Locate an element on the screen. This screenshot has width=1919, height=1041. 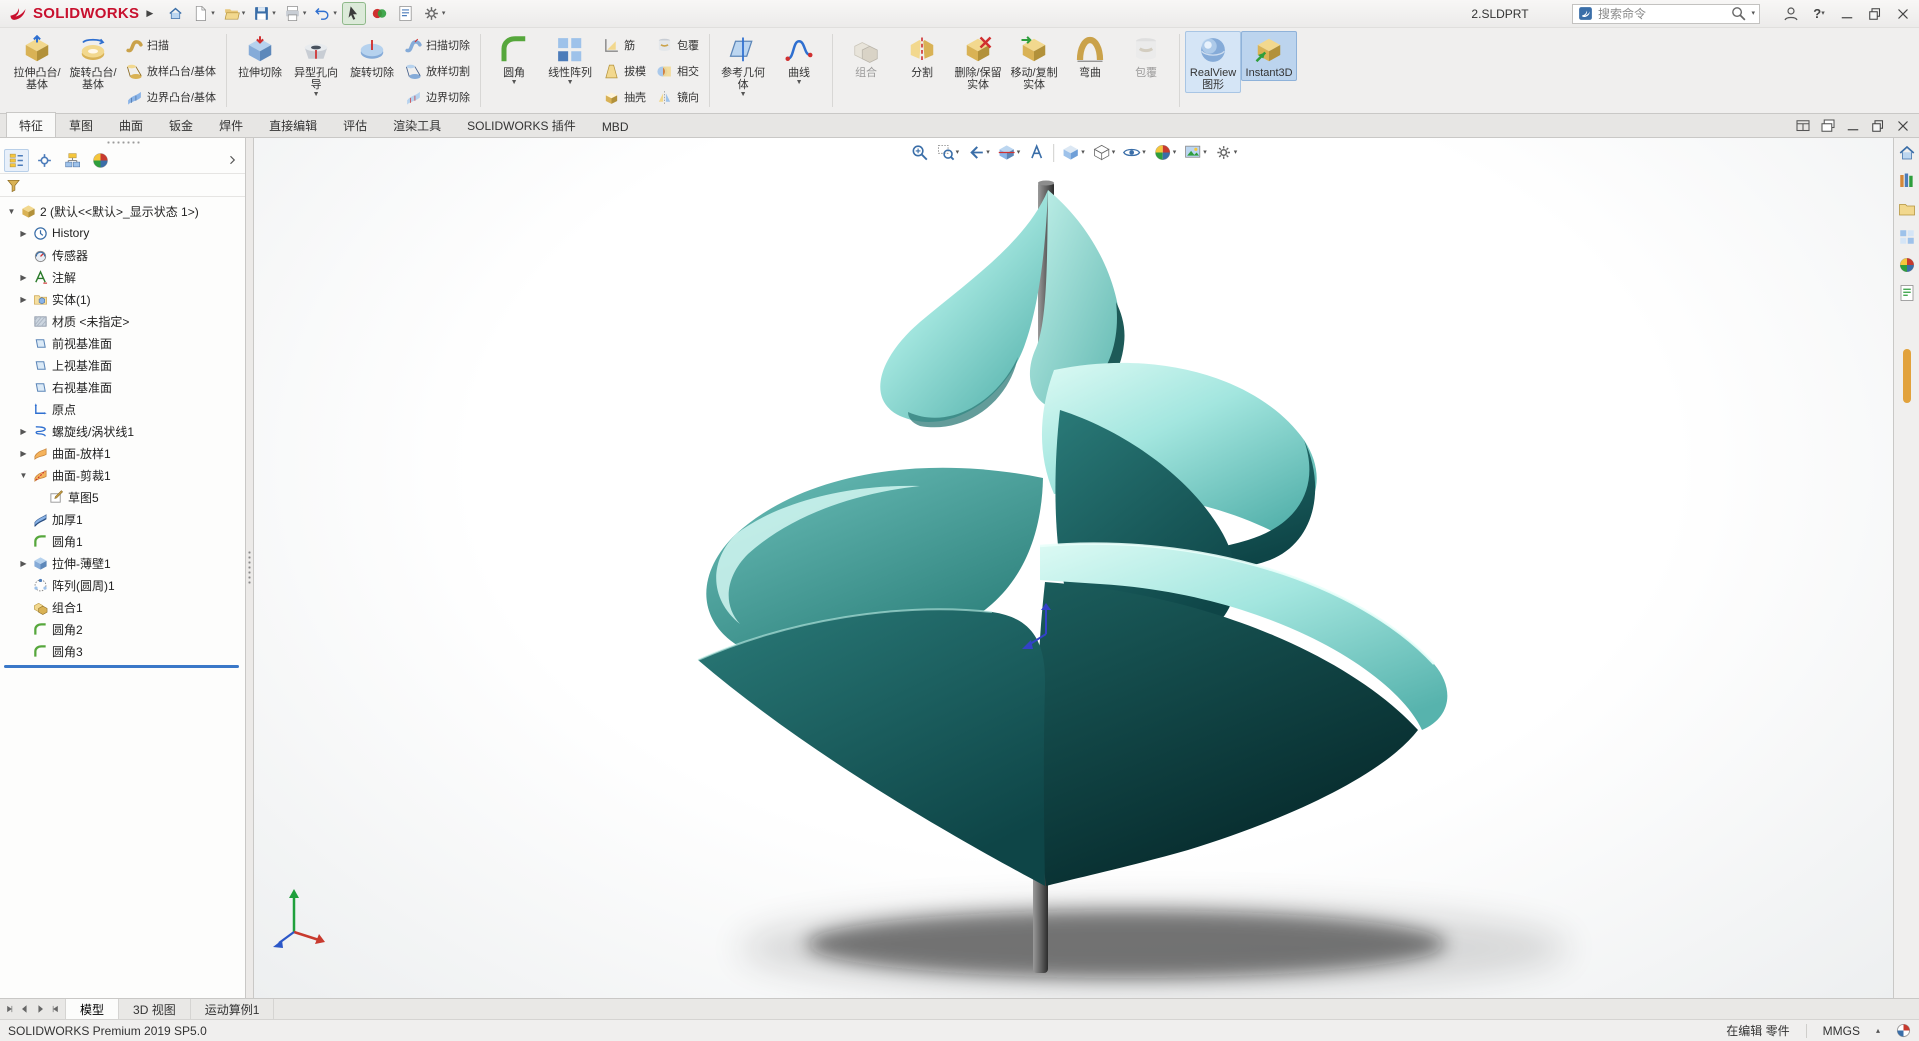
previous-view-button: ▾ is located at coordinates (978, 152).